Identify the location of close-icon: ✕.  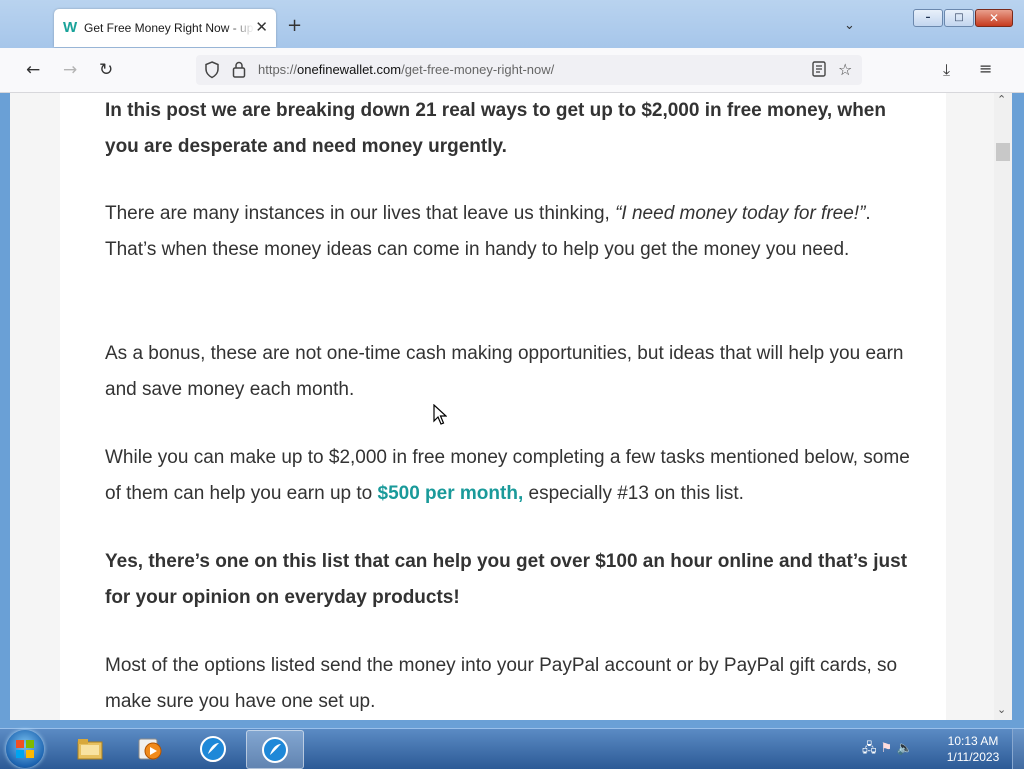
(994, 18).